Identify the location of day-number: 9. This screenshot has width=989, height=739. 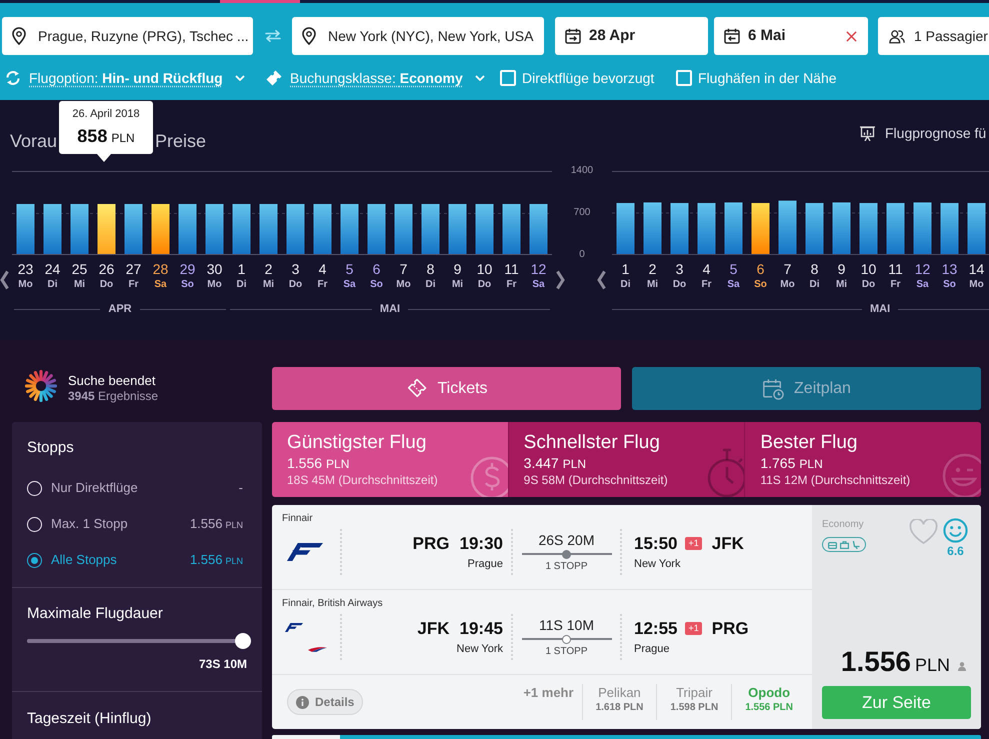
(458, 269).